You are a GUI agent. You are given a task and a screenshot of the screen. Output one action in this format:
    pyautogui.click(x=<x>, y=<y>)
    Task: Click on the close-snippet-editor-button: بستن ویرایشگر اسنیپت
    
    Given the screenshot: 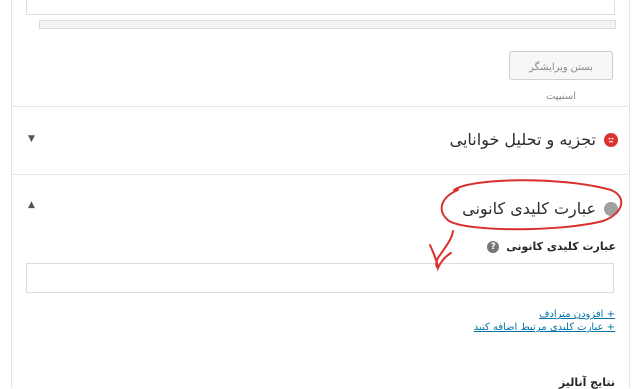 What is the action you would take?
    pyautogui.click(x=561, y=76)
    